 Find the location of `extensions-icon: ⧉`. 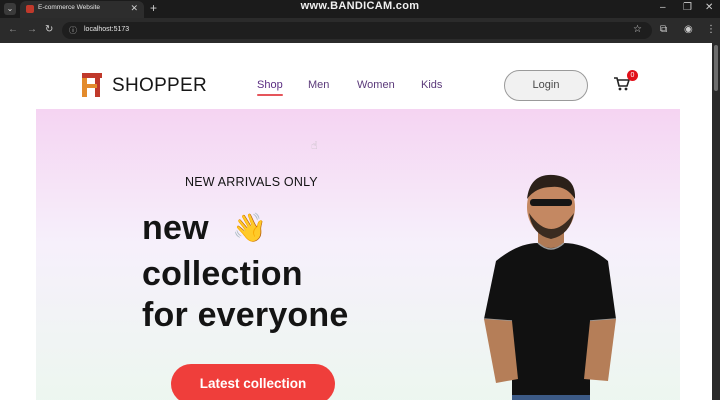

extensions-icon: ⧉ is located at coordinates (663, 29).